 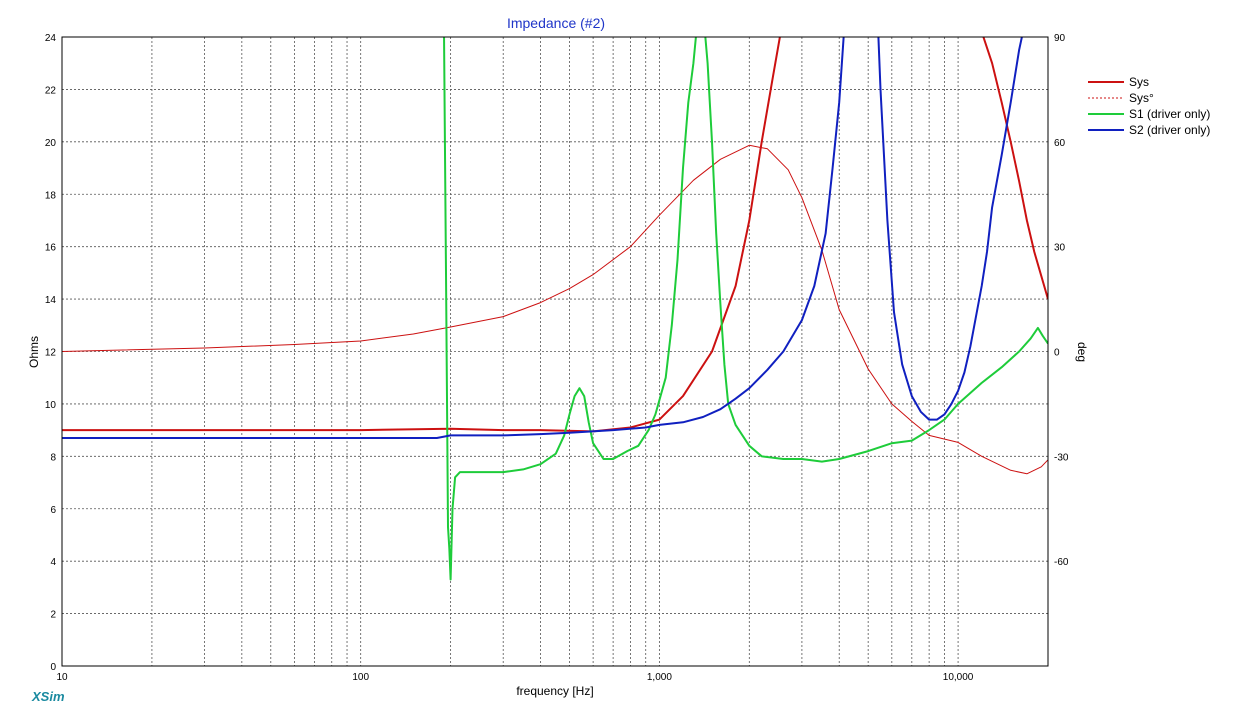 I want to click on y2-tick-label: 0, so click(x=1057, y=353).